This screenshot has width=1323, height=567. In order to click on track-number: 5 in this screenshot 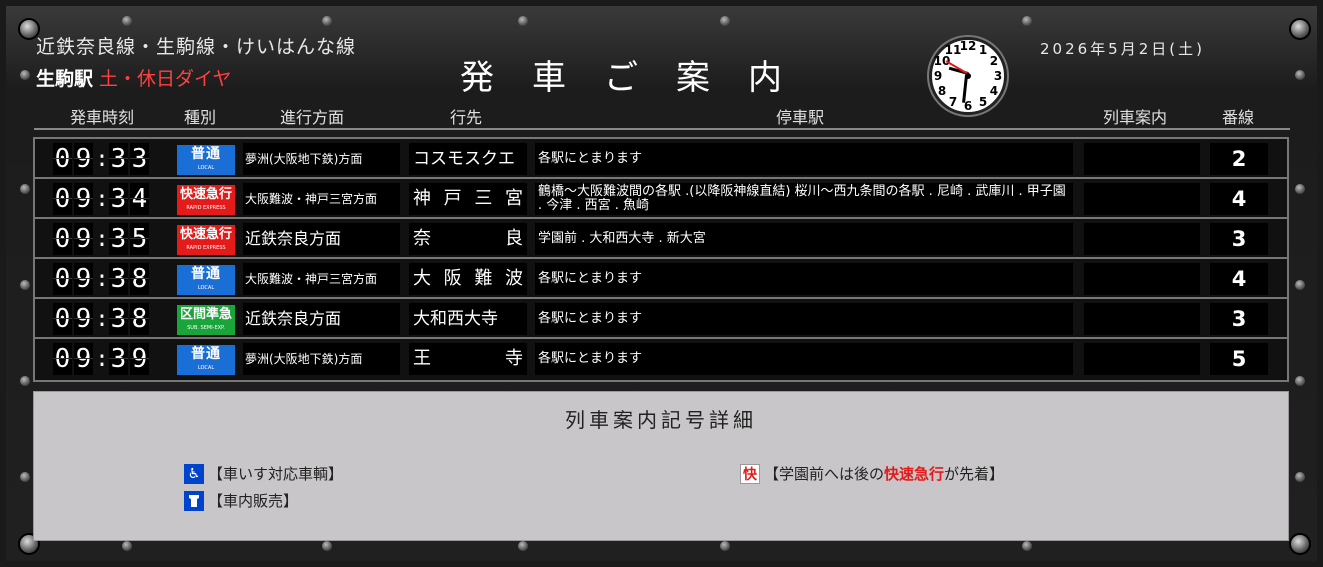, I will do `click(1239, 359)`.